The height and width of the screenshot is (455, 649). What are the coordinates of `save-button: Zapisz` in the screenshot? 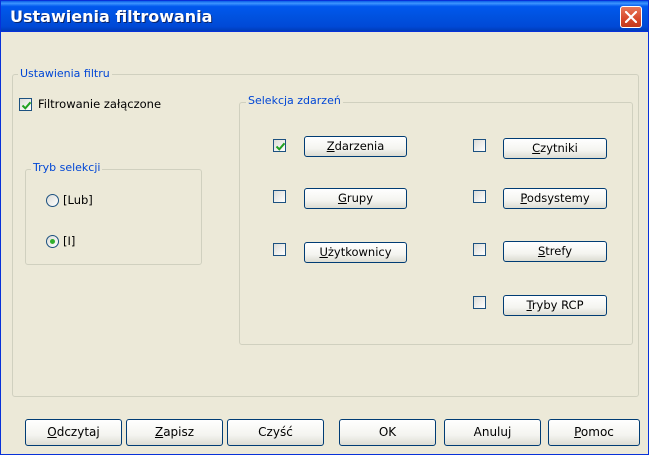 It's located at (174, 432).